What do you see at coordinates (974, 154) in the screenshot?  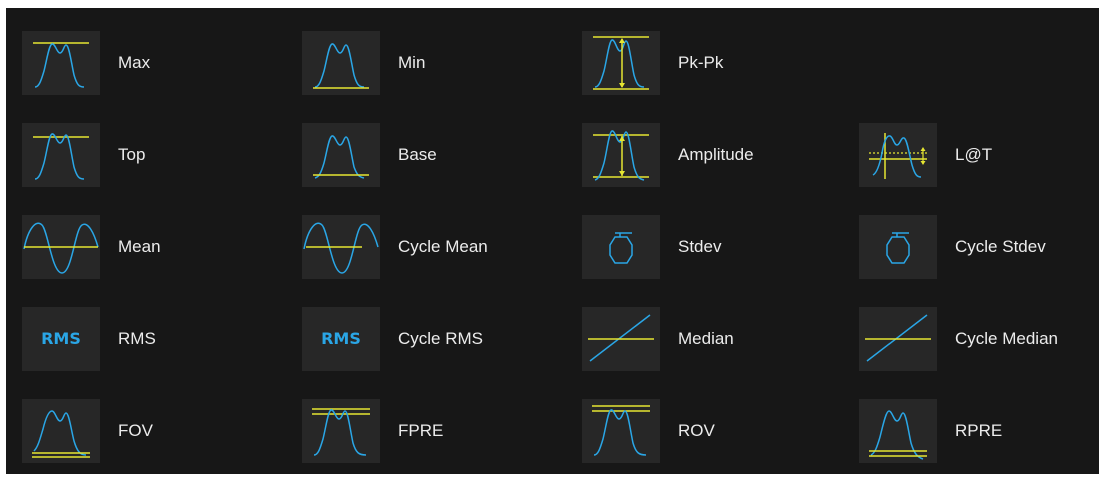 I see `measure-label: L@T` at bounding box center [974, 154].